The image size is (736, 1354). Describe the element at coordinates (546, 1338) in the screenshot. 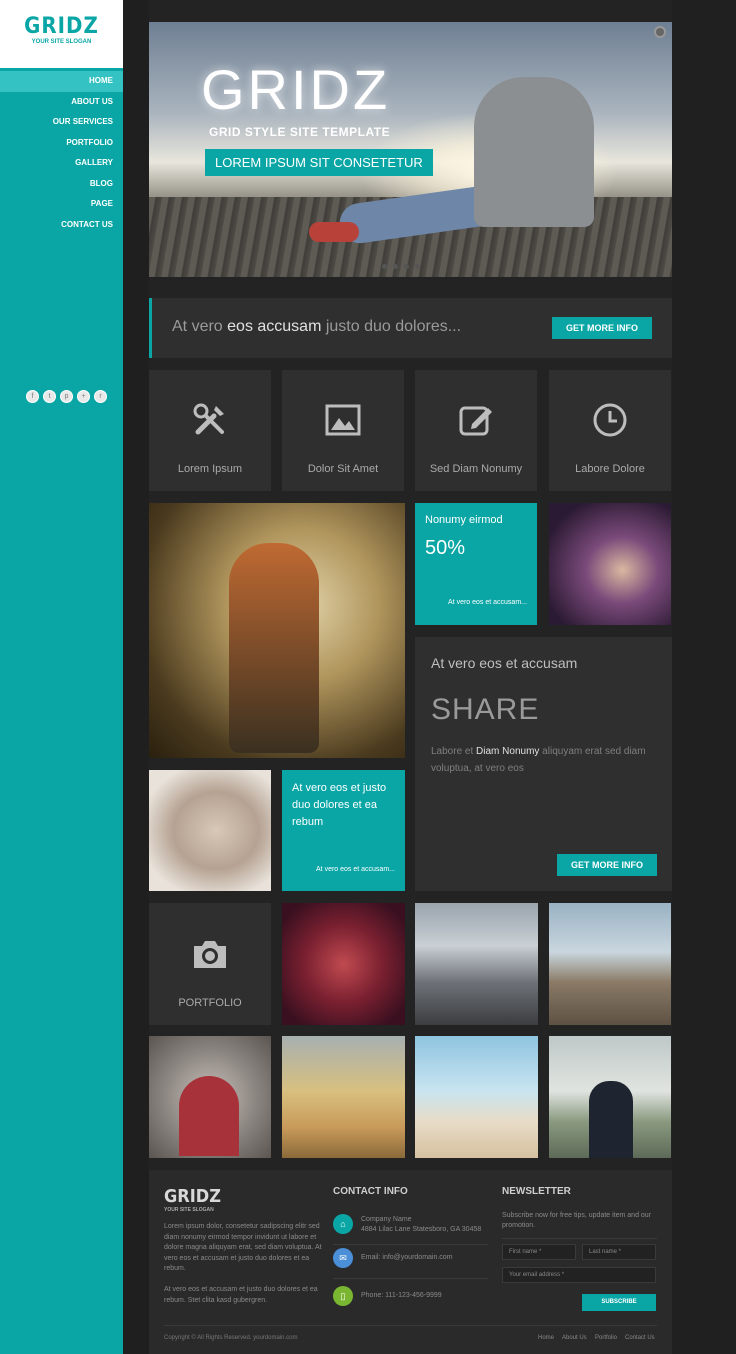

I see `footer-link-home: Home` at that location.